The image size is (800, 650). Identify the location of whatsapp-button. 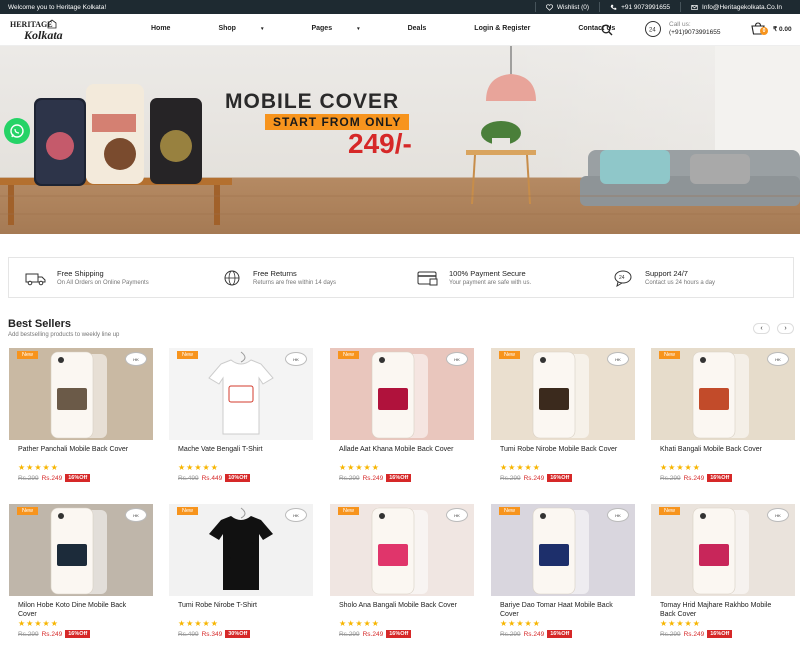
(17, 131).